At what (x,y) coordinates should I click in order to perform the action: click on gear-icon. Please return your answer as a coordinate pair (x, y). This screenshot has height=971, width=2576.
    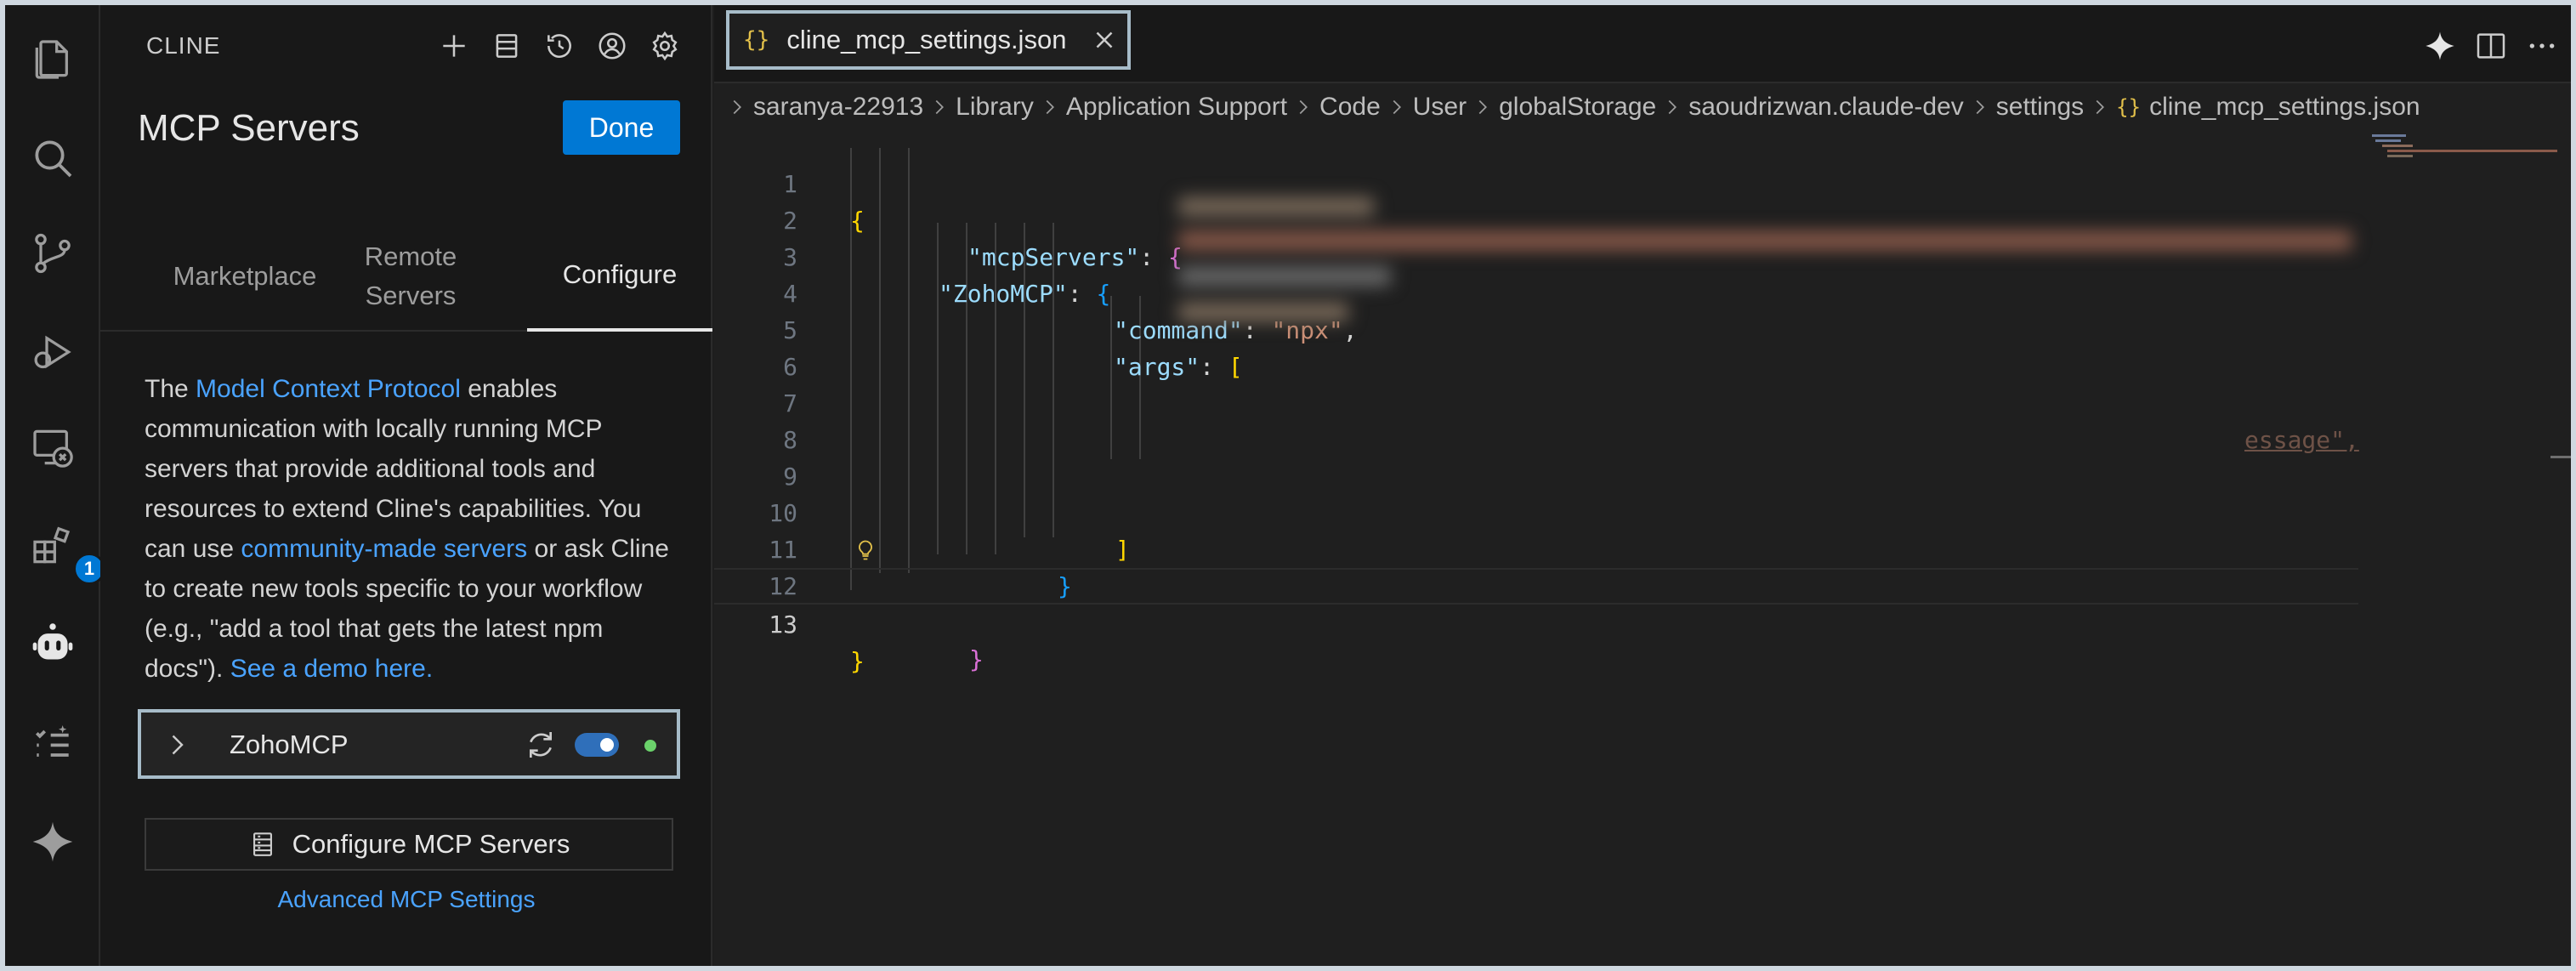
    Looking at the image, I should click on (665, 46).